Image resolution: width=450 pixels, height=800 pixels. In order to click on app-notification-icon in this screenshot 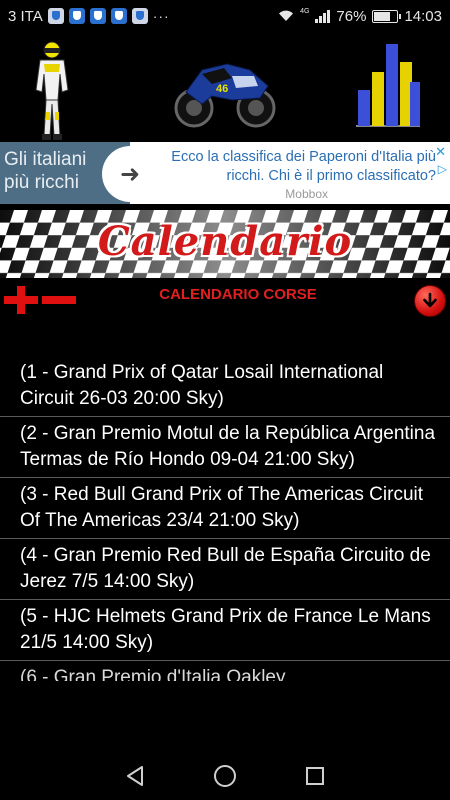, I will do `click(55, 16)`.